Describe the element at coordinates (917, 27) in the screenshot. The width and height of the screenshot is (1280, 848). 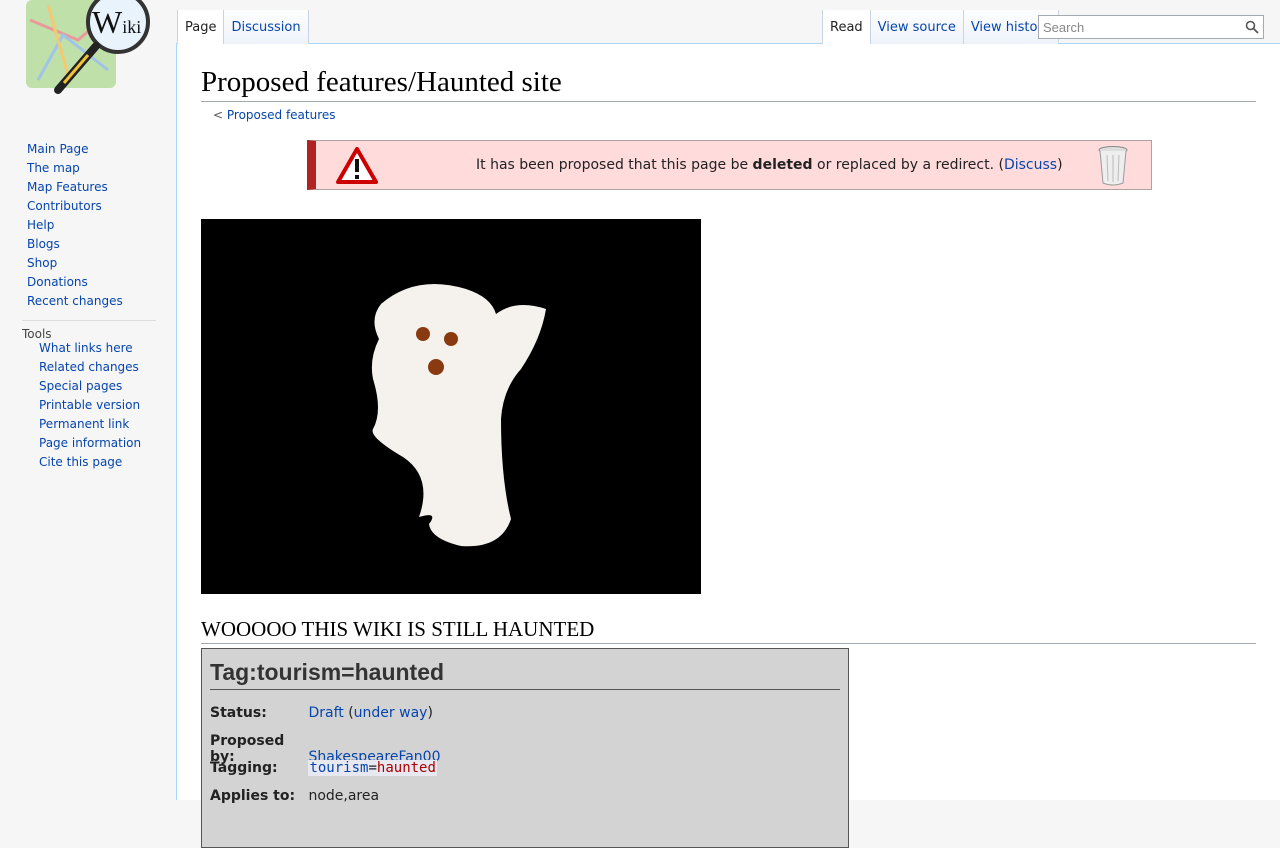
I see `tab-view-source: View source` at that location.